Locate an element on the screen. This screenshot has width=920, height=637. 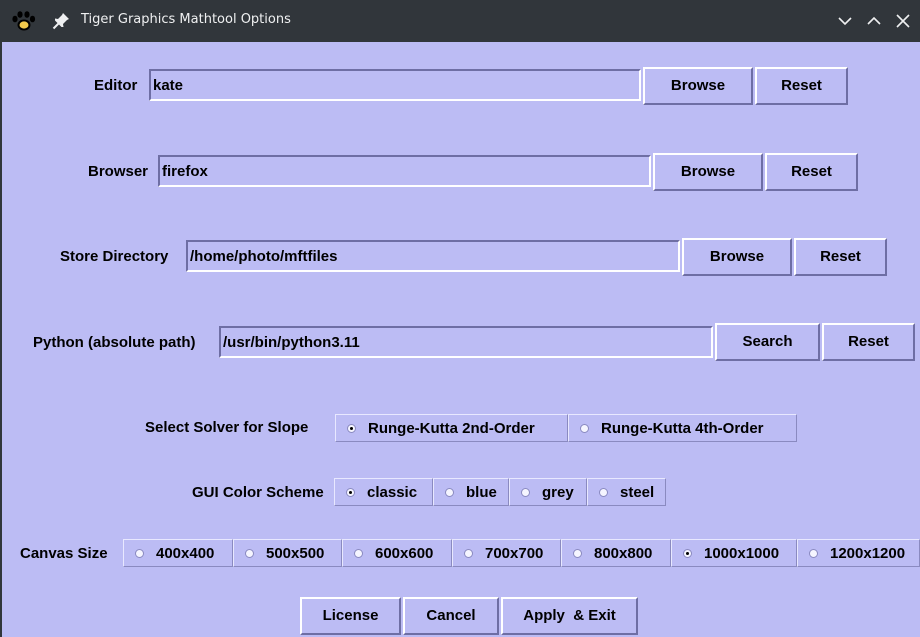
color-scheme-option-grey: grey is located at coordinates (548, 492).